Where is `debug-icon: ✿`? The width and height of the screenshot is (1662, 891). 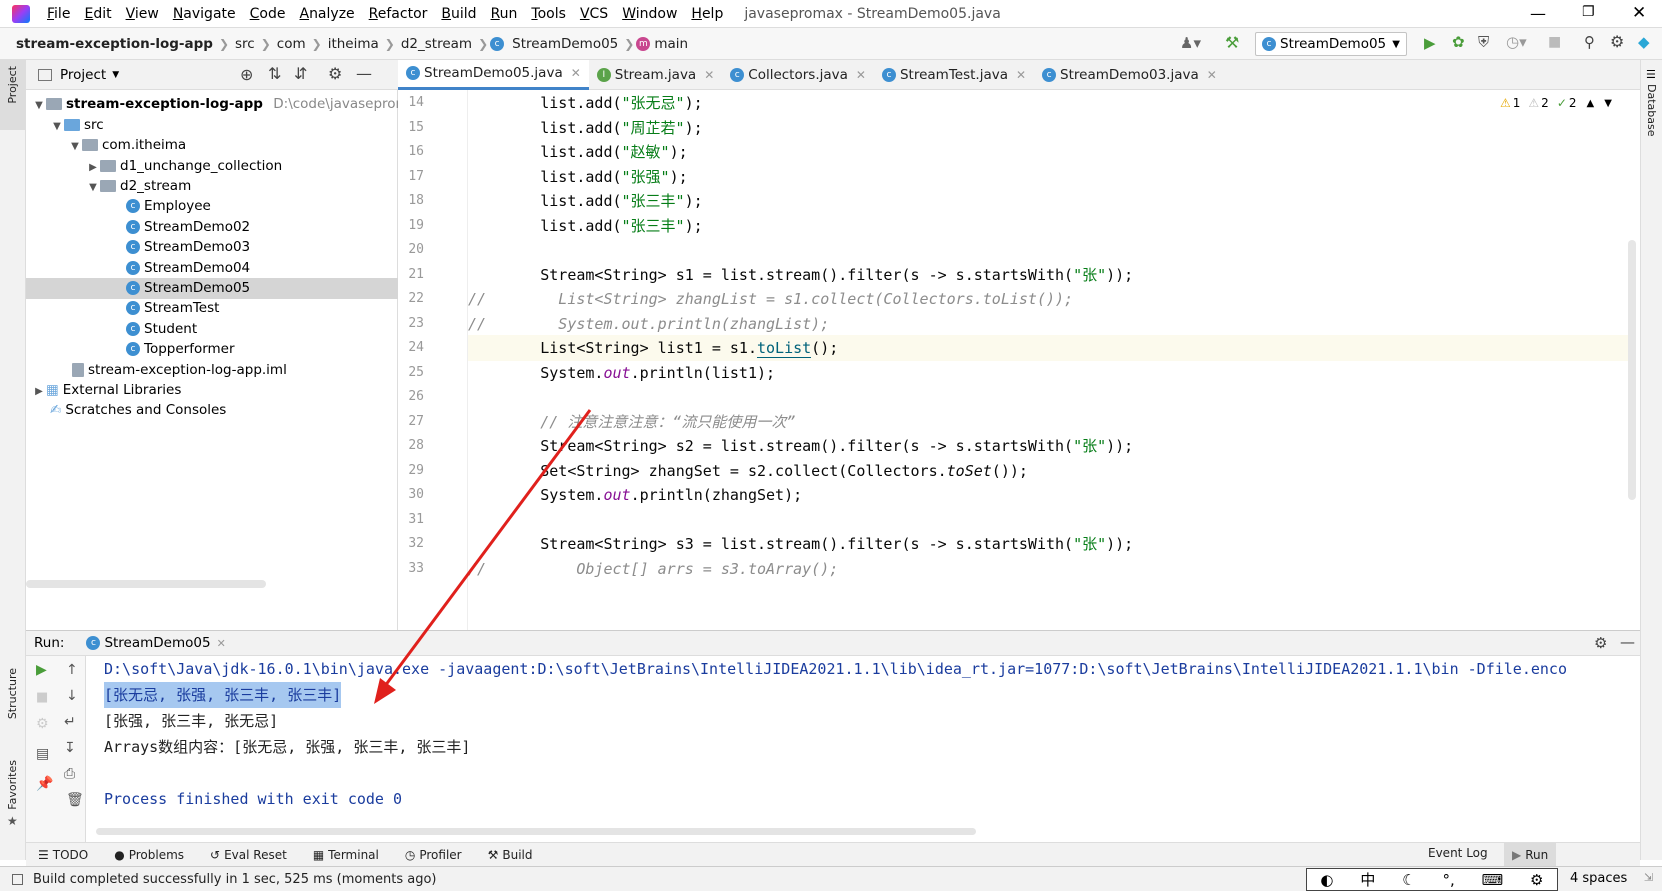 debug-icon: ✿ is located at coordinates (1458, 42).